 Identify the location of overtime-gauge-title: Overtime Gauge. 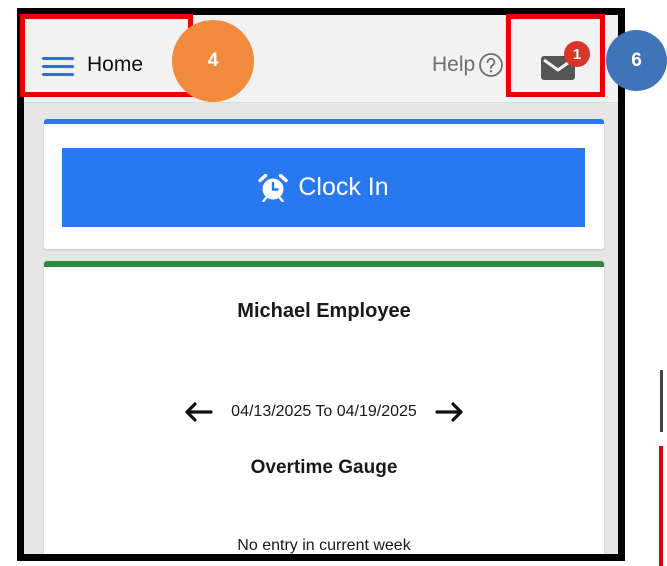
(324, 467).